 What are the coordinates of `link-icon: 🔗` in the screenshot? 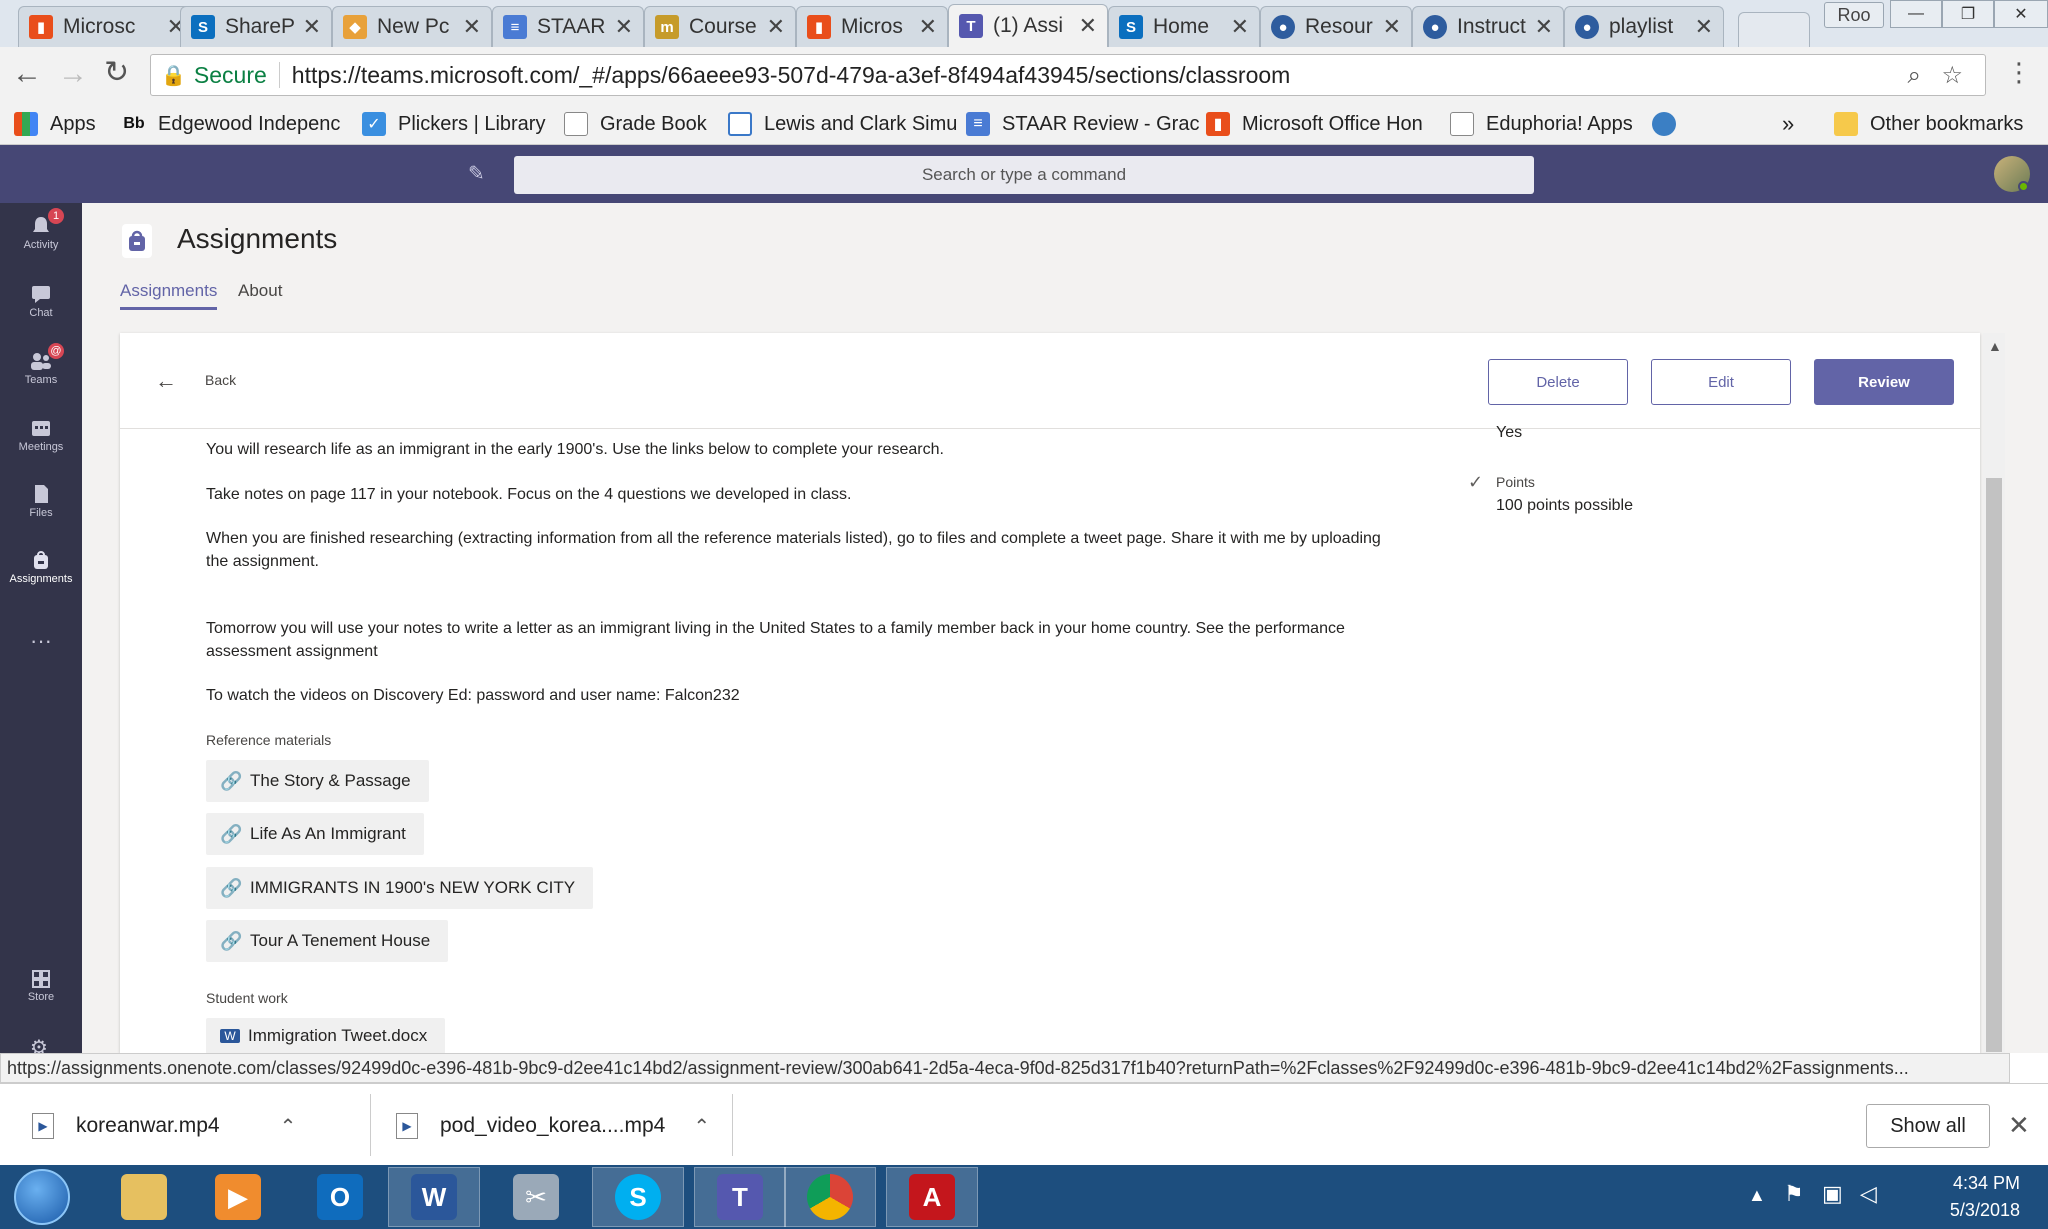 It's located at (231, 780).